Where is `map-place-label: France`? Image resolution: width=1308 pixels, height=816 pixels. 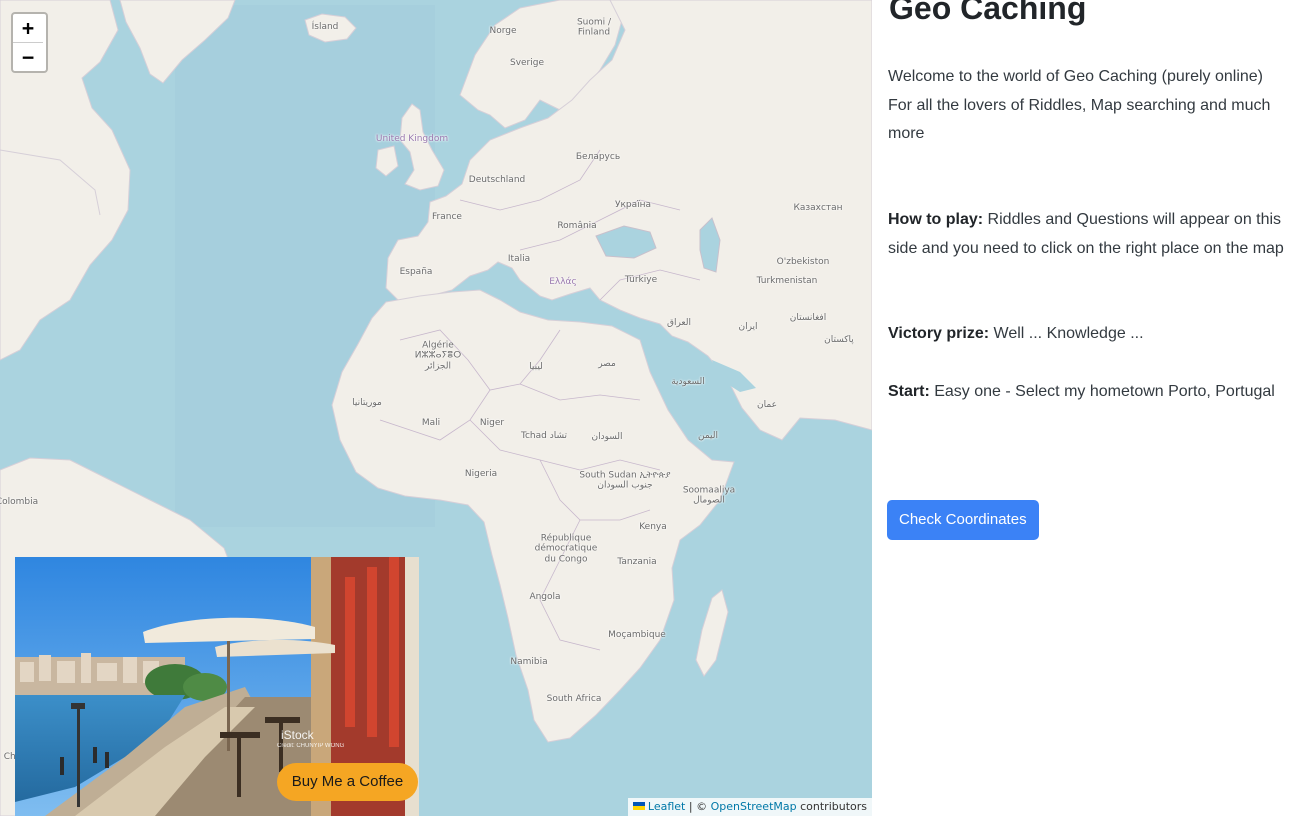
map-place-label: France is located at coordinates (447, 216).